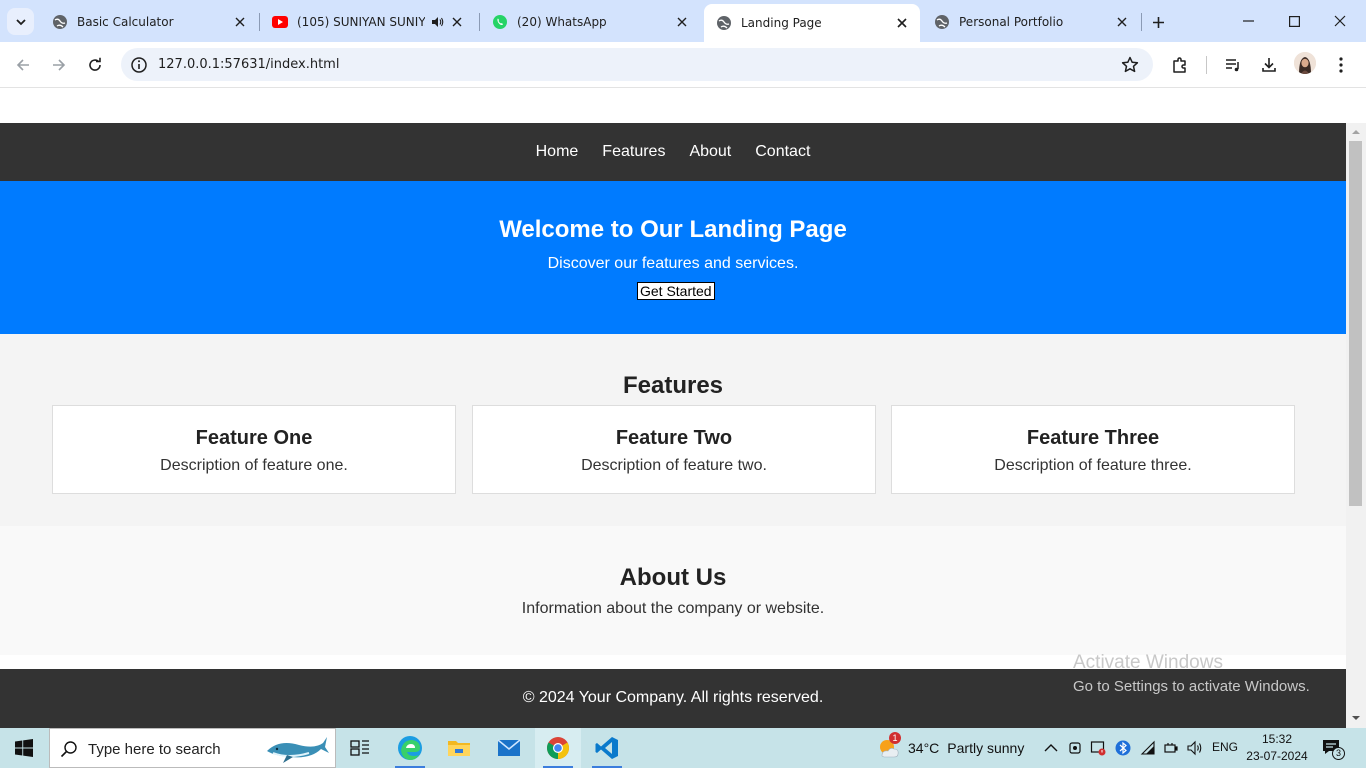 This screenshot has width=1366, height=768. I want to click on security-alert-icon, so click(1098, 748).